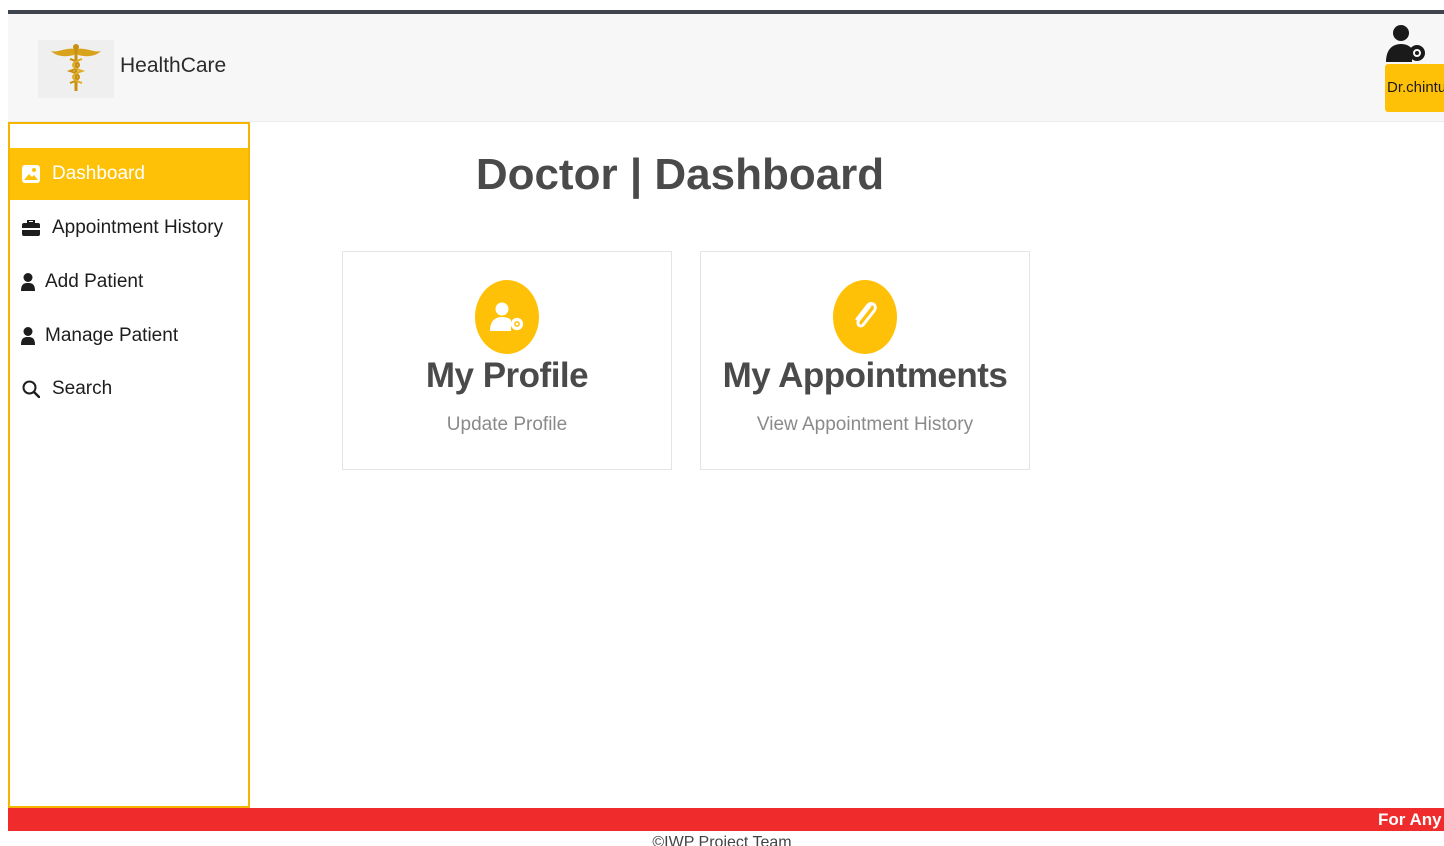 Image resolution: width=1444 pixels, height=846 pixels. I want to click on user-menu-button: Dr.chintu, so click(1414, 88).